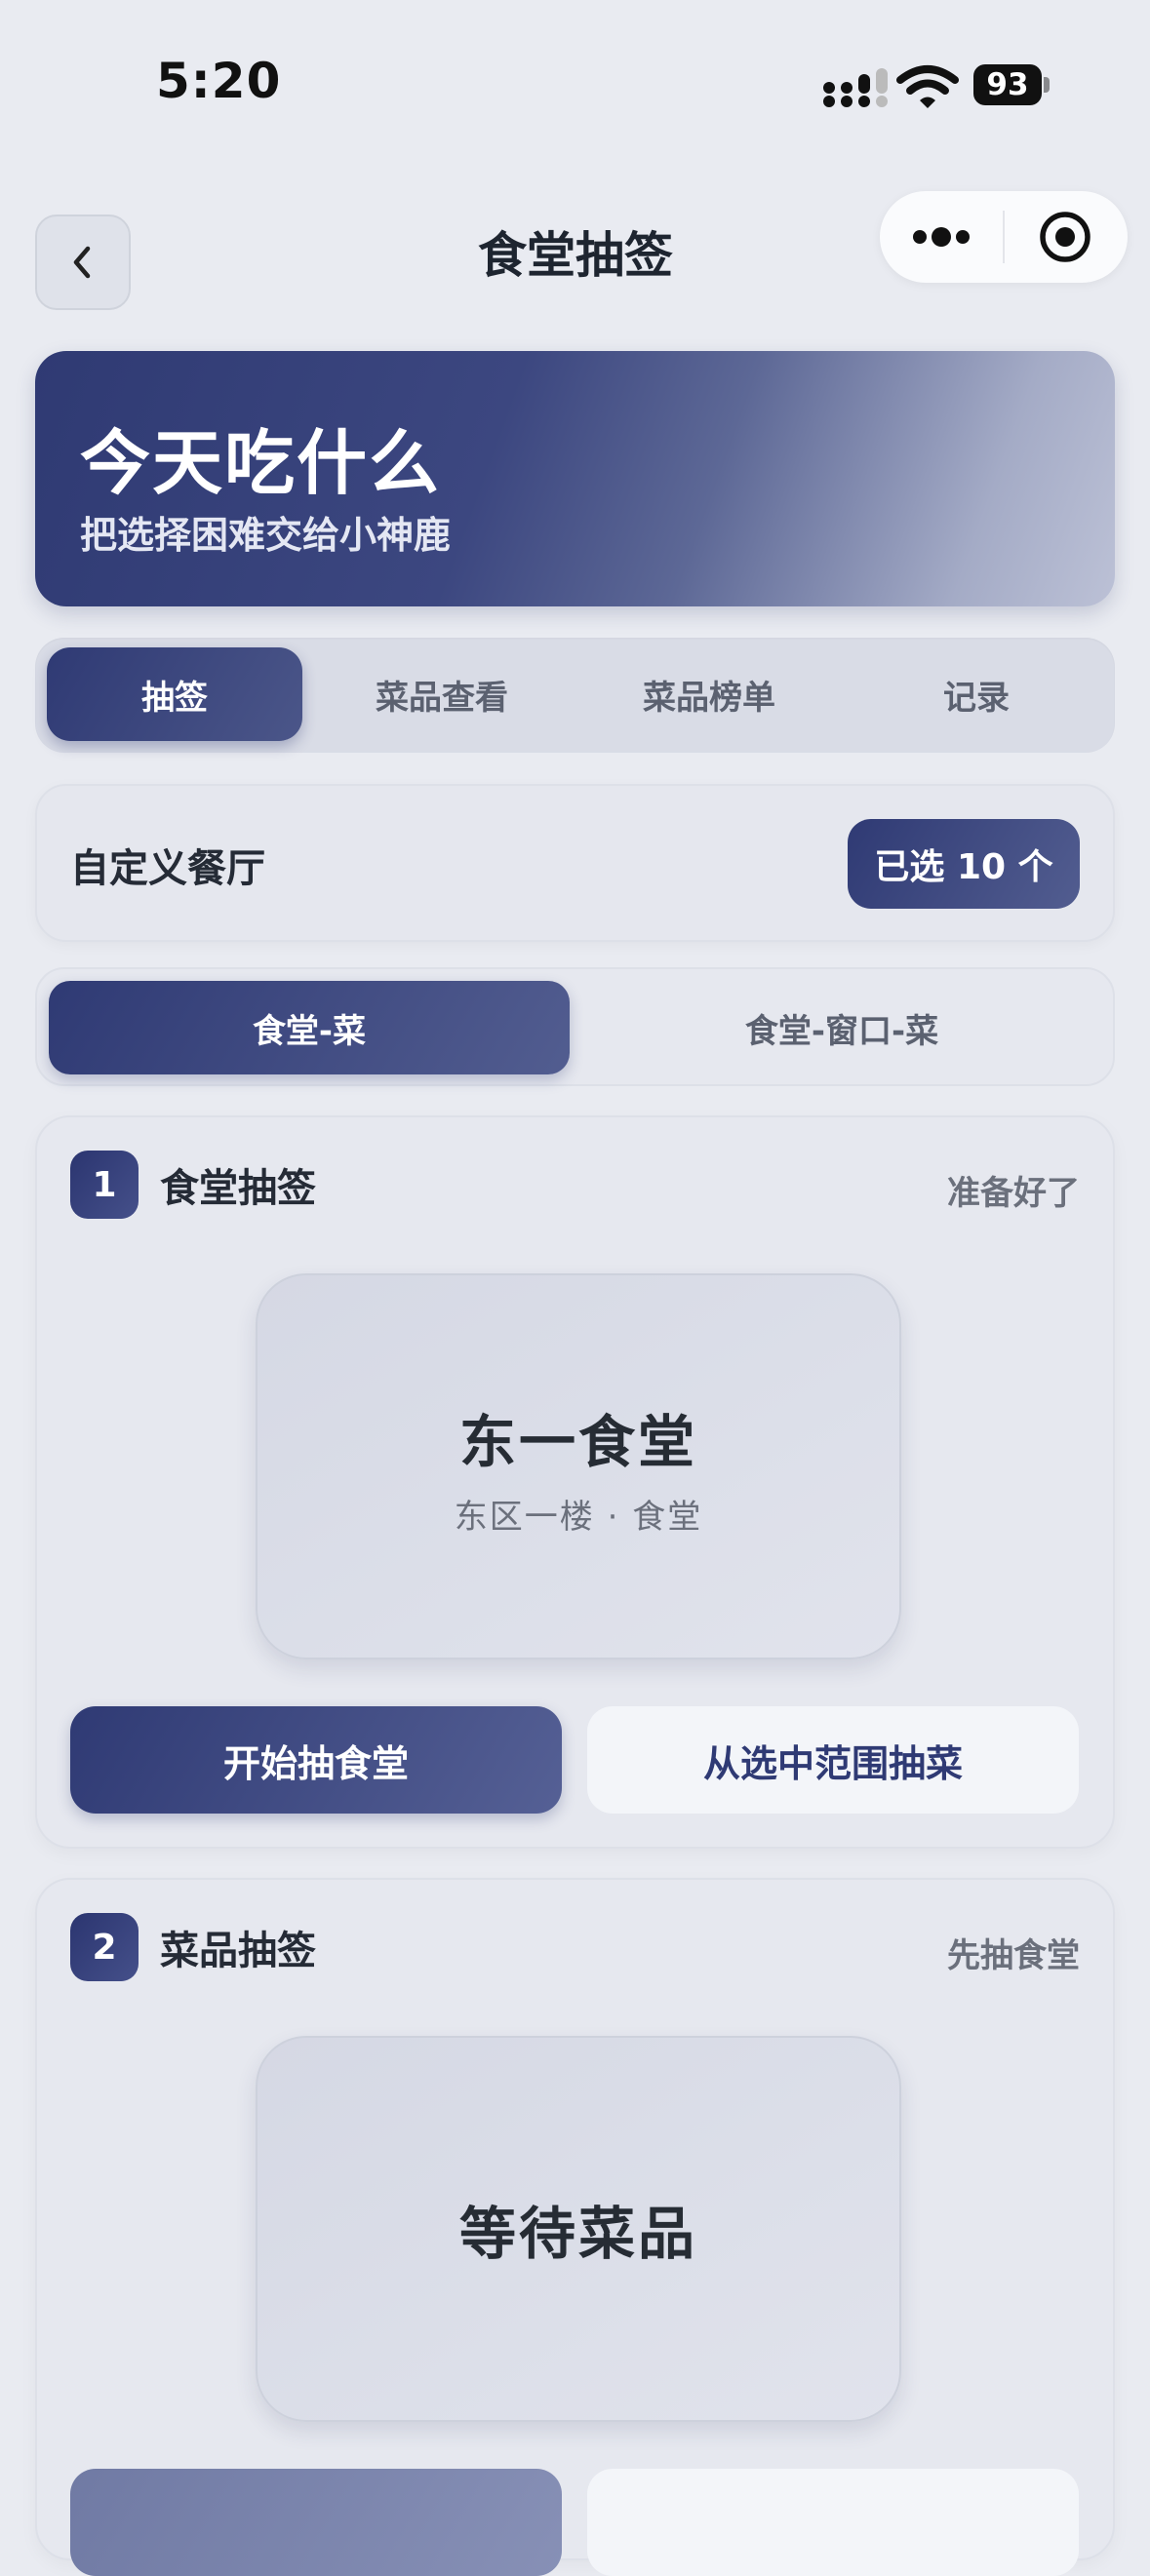 The height and width of the screenshot is (2576, 1150). What do you see at coordinates (1013, 1955) in the screenshot?
I see `card-status: 先抽食堂` at bounding box center [1013, 1955].